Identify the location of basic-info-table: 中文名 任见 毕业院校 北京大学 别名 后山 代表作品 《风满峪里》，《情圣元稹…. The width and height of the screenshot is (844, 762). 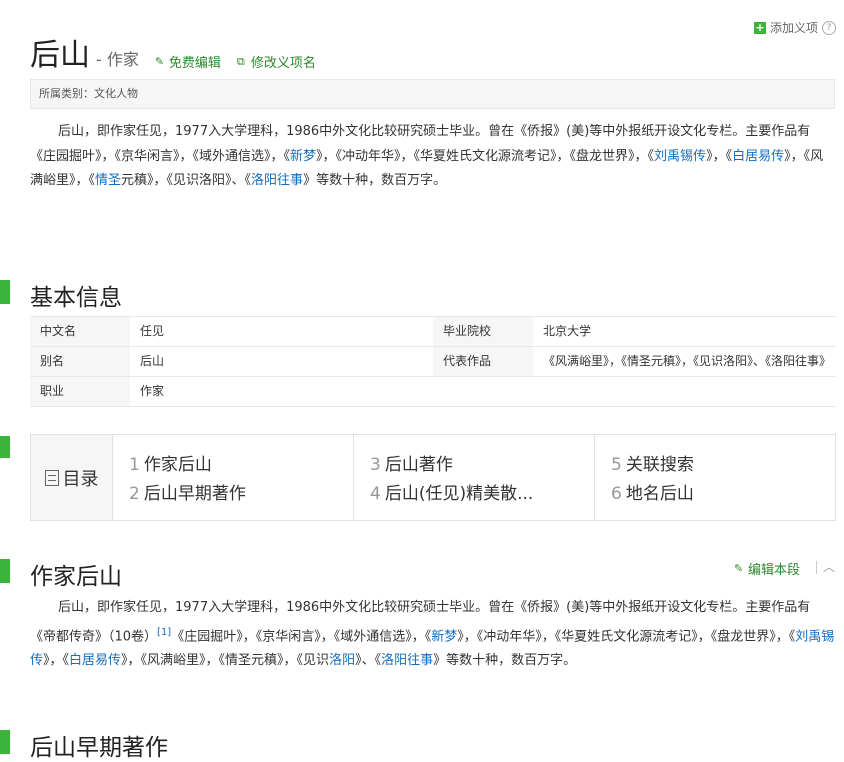
(433, 361).